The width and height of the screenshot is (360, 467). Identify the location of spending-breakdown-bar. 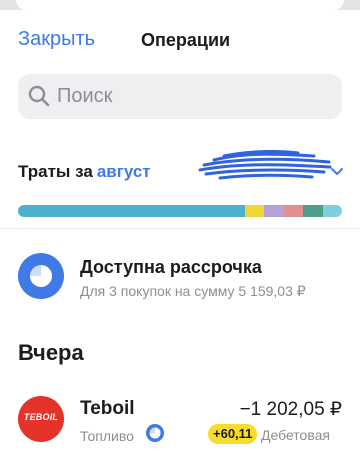
(180, 211).